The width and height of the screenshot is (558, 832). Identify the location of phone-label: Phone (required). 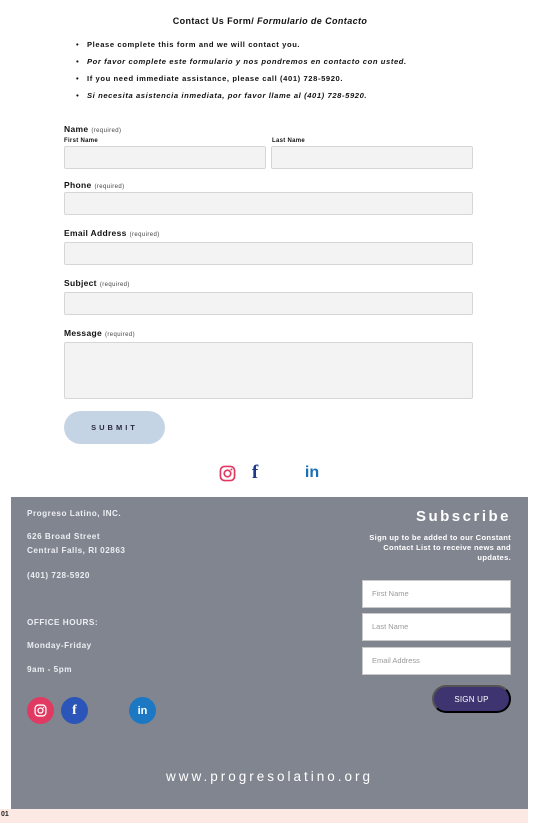
(94, 185).